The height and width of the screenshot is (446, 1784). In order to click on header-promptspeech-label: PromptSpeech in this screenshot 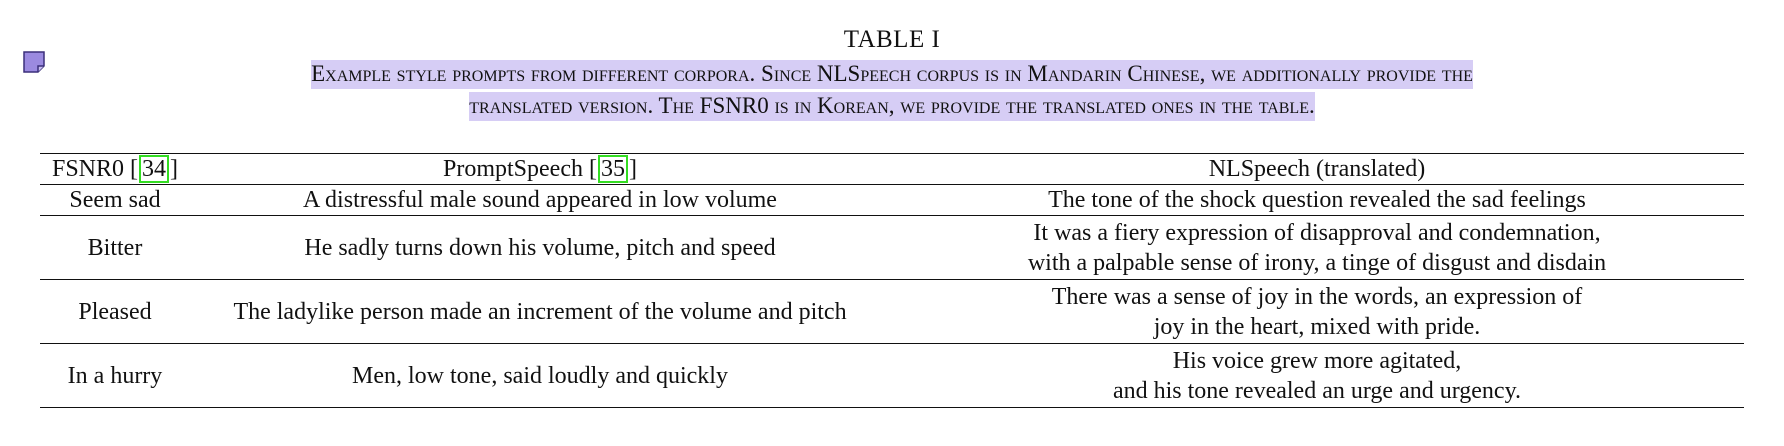, I will do `click(513, 169)`.